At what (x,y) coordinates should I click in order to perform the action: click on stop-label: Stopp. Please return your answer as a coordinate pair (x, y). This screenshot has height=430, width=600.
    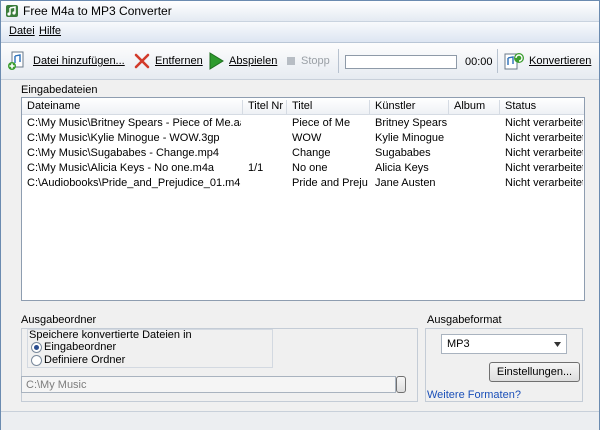
    Looking at the image, I should click on (315, 61).